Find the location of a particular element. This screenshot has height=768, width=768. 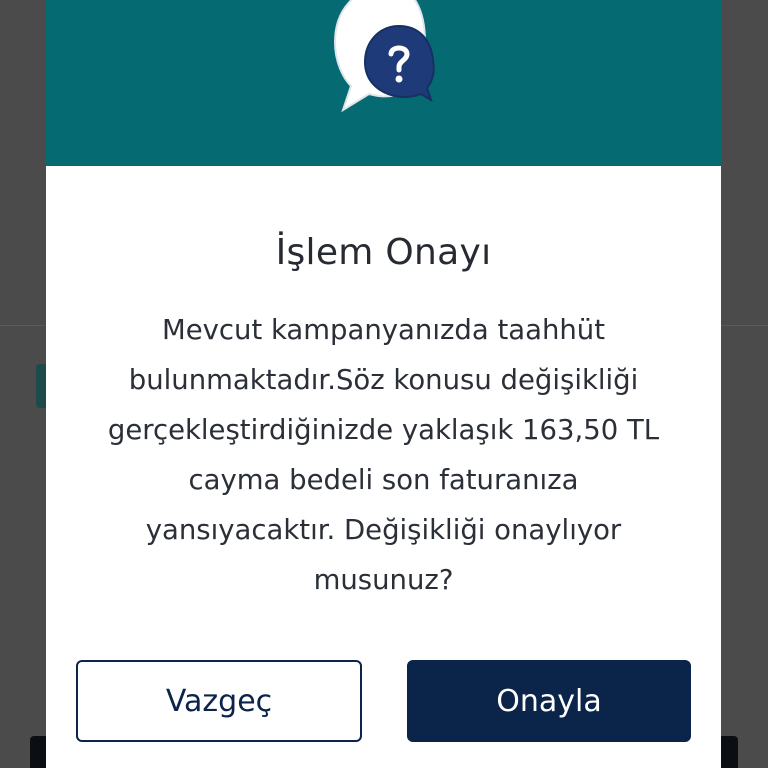

dialog-title: İşlem Onayı is located at coordinates (383, 252).